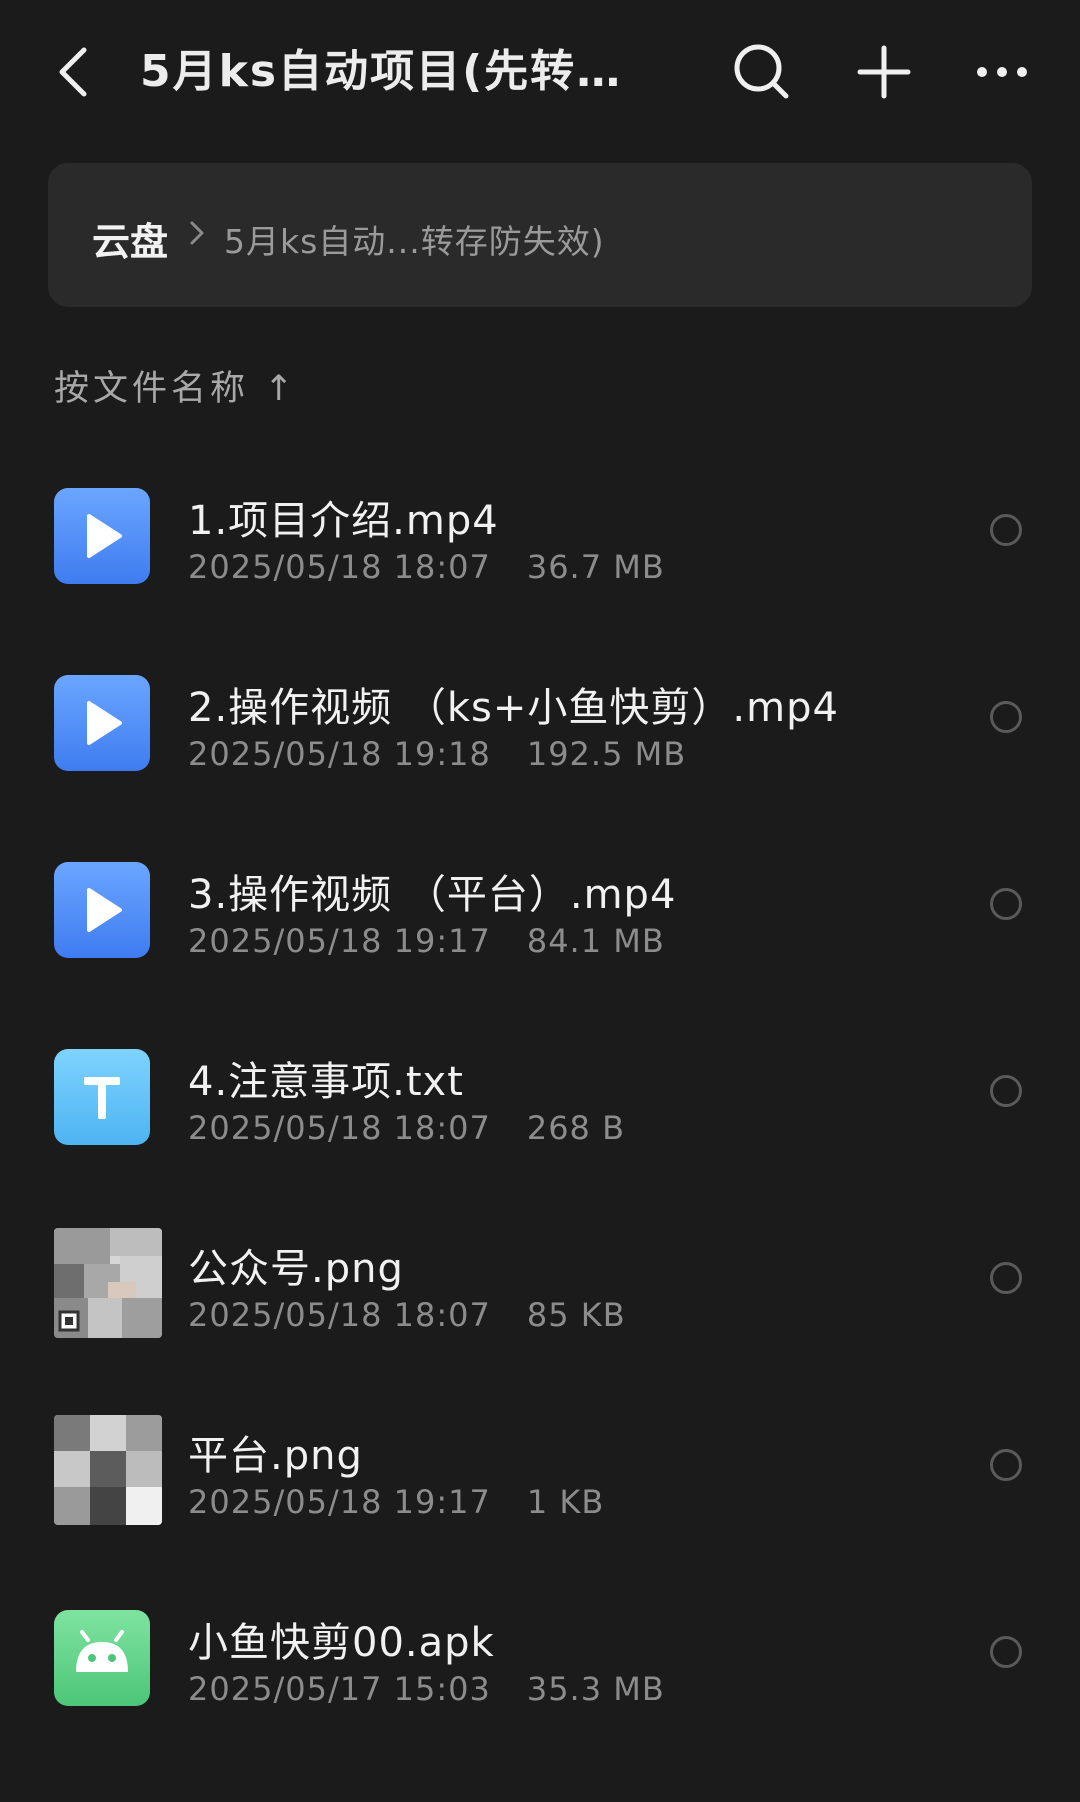 The height and width of the screenshot is (1802, 1080). Describe the element at coordinates (130, 238) in the screenshot. I see `breadcrumb-root: 云盘` at that location.